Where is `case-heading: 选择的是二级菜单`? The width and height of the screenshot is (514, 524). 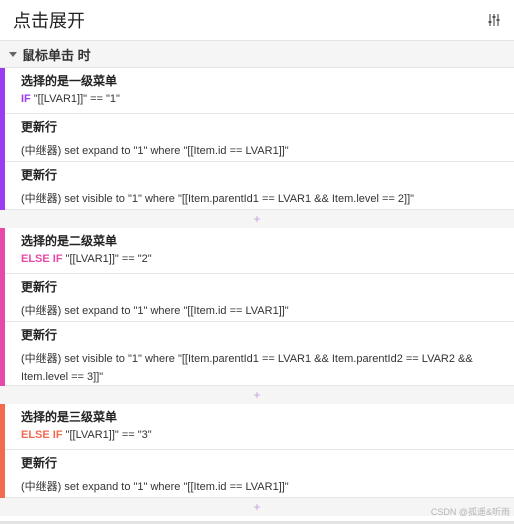
case-heading: 选择的是二级菜单 is located at coordinates (69, 241).